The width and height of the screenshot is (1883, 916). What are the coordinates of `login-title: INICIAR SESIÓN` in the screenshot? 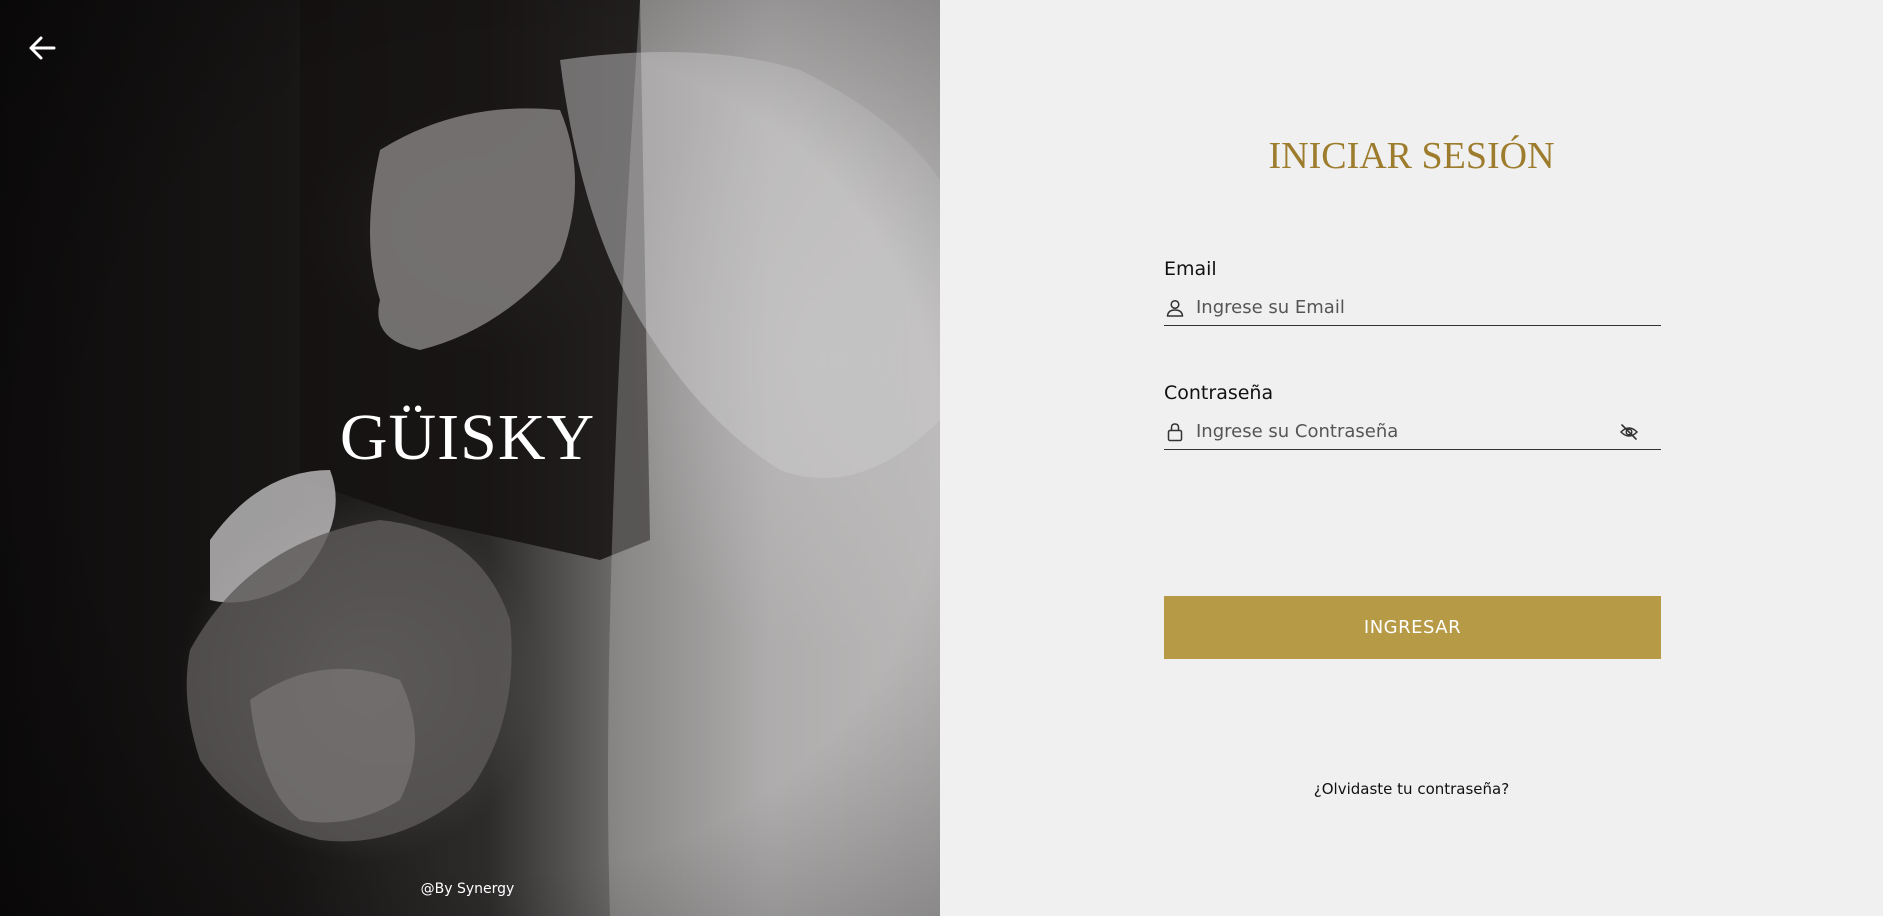 It's located at (1411, 156).